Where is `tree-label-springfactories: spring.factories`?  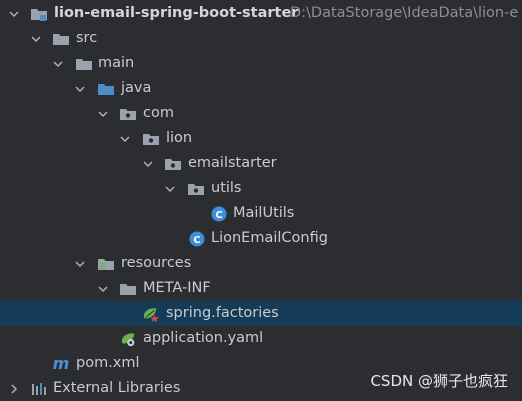
tree-label-springfactories: spring.factories is located at coordinates (222, 313).